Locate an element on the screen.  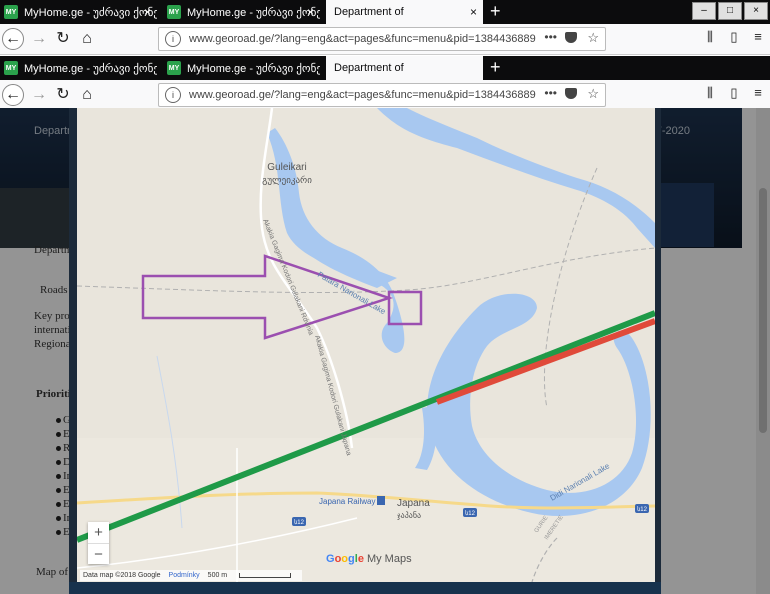
maximize-icon: □ is located at coordinates (730, 11).